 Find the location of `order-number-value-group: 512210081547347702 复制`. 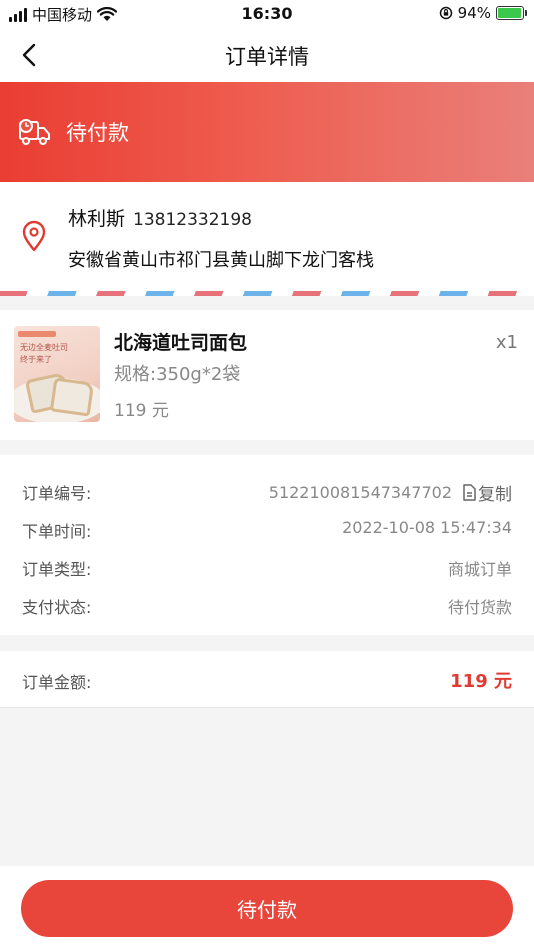

order-number-value-group: 512210081547347702 复制 is located at coordinates (390, 492).